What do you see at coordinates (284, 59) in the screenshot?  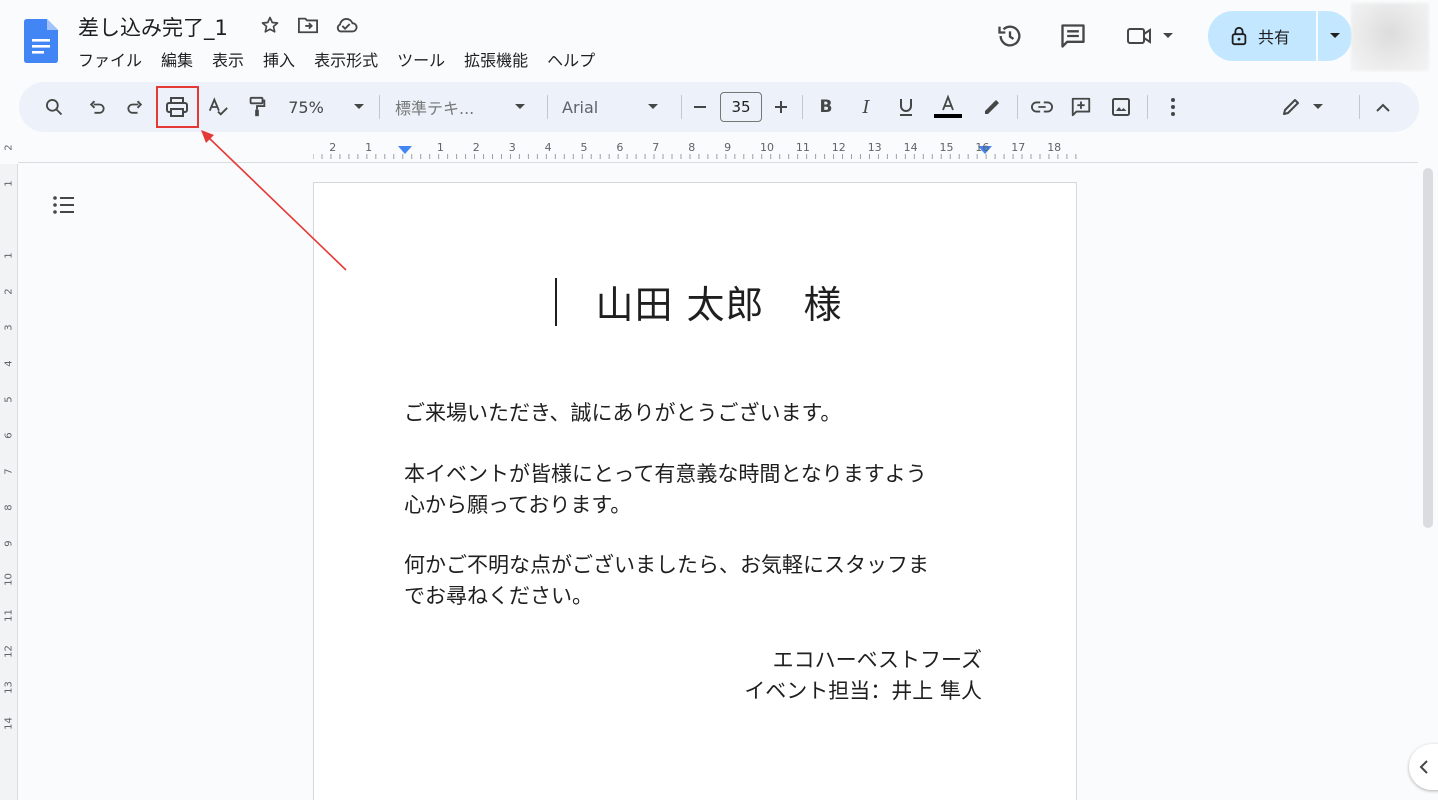 I see `menu-insert: 挿入` at bounding box center [284, 59].